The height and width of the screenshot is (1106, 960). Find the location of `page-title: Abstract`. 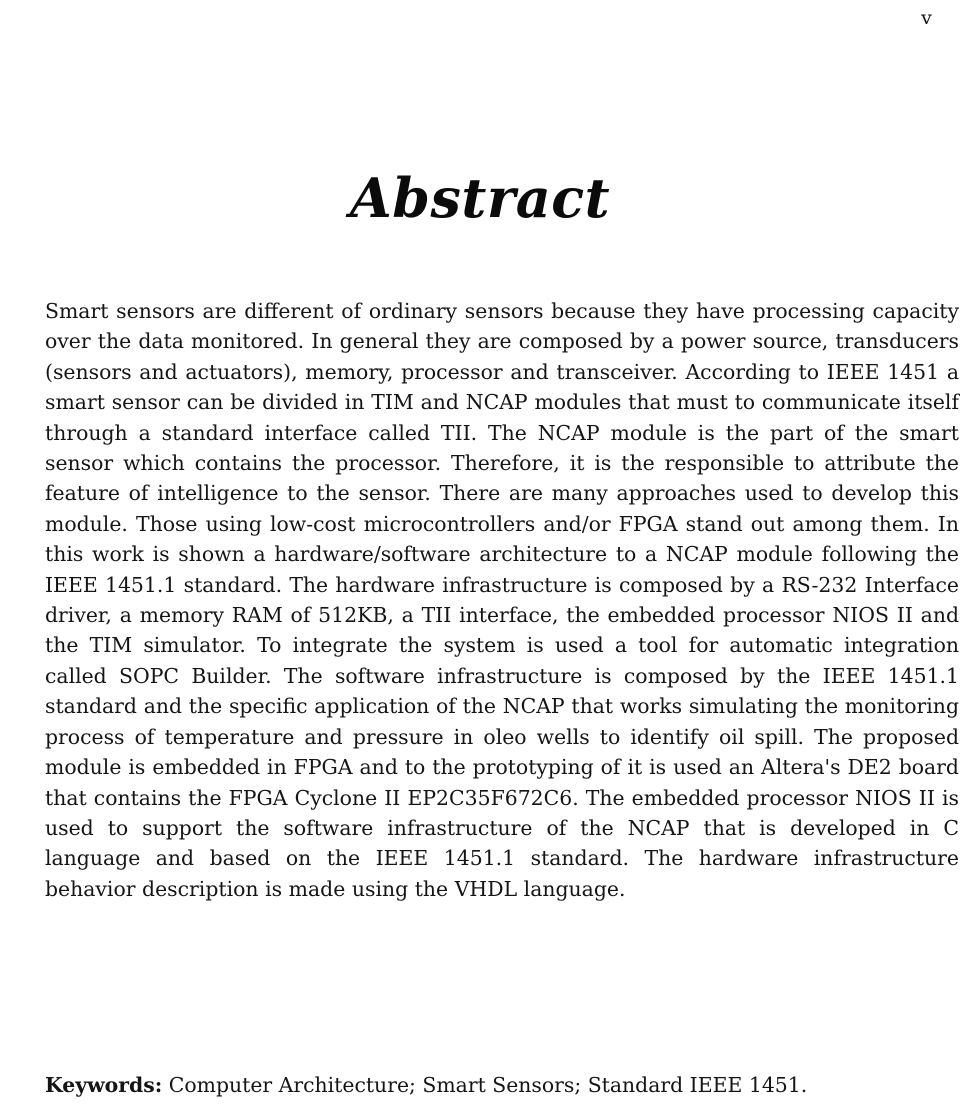

page-title: Abstract is located at coordinates (480, 198).